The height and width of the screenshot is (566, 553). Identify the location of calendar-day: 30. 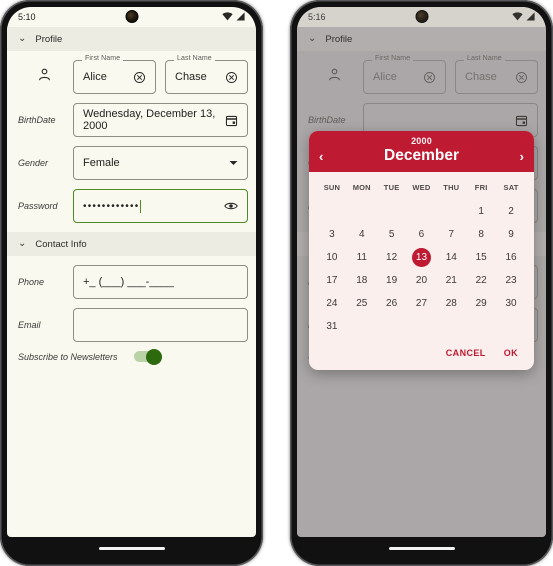
(511, 303).